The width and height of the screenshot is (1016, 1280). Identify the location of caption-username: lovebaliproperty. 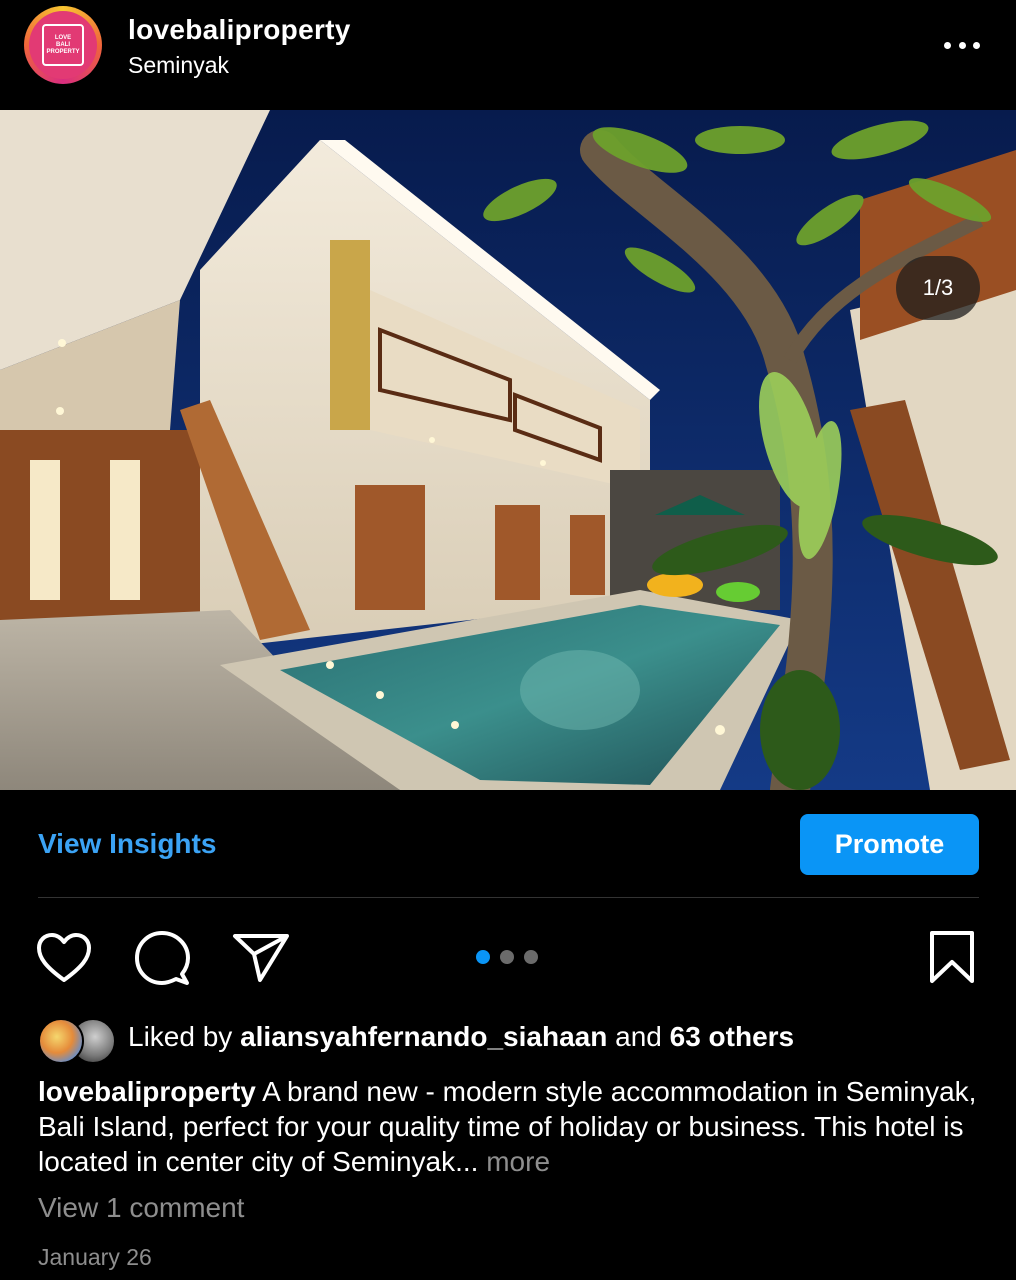
(147, 1091).